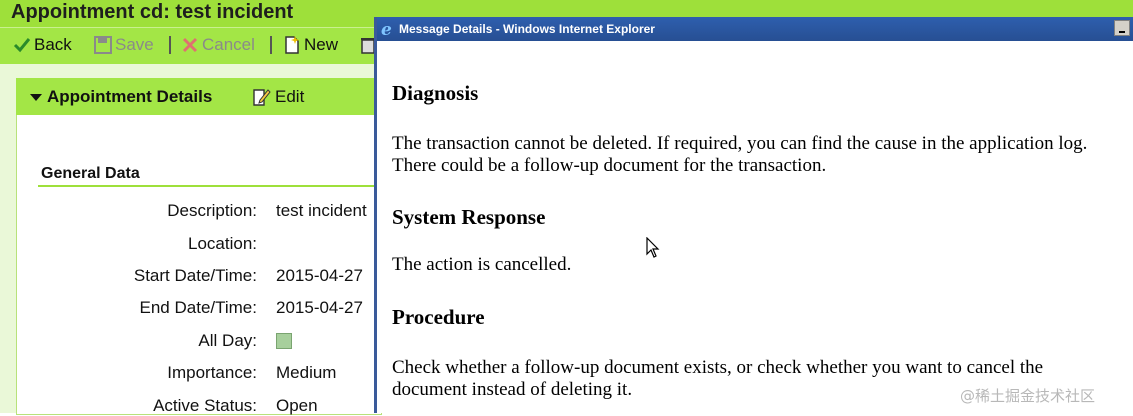  Describe the element at coordinates (228, 44) in the screenshot. I see `cancel-label: Cancel` at that location.